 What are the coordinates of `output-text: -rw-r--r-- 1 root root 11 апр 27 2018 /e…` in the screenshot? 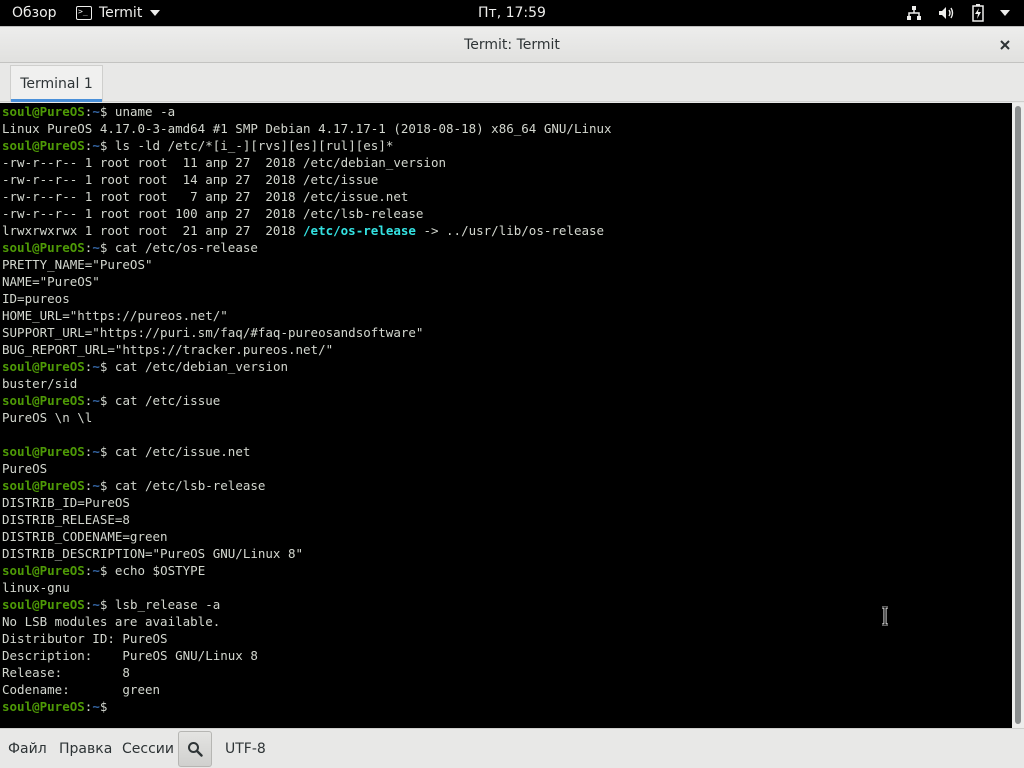 It's located at (224, 162).